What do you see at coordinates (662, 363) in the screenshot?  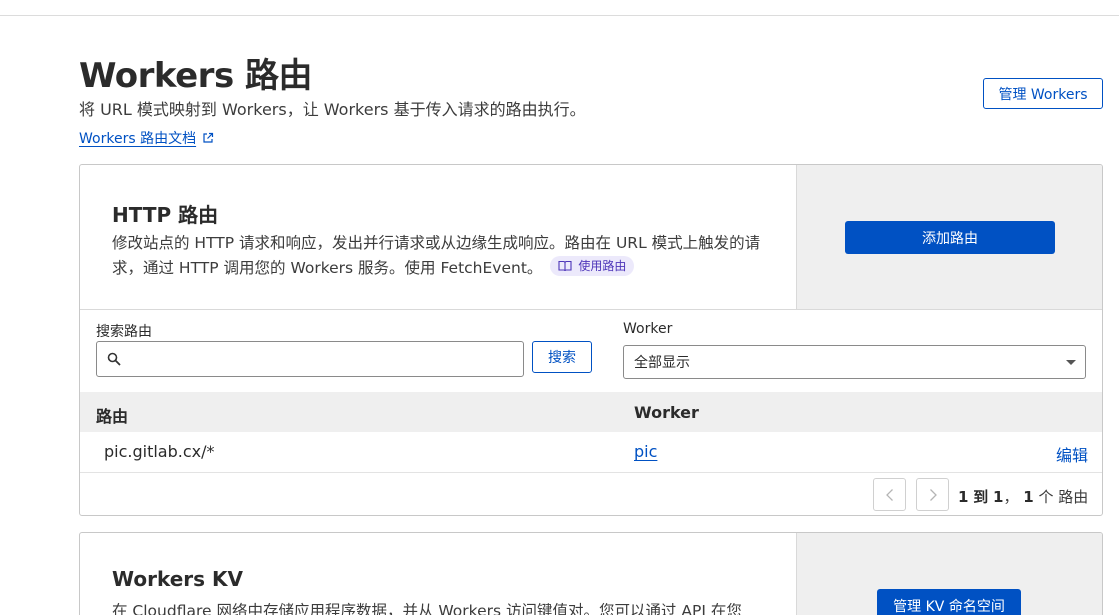 I see `worker-filter-value: 全部显示` at bounding box center [662, 363].